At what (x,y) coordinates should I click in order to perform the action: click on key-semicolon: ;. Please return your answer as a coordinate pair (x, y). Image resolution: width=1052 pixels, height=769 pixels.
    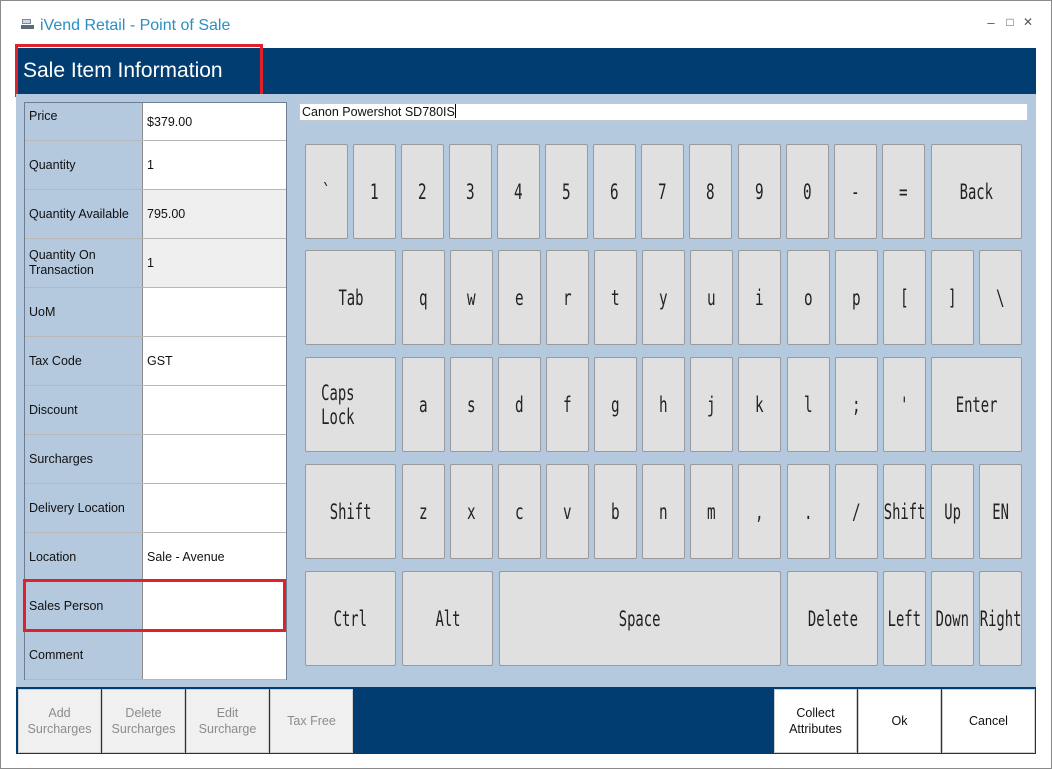
    Looking at the image, I should click on (856, 404).